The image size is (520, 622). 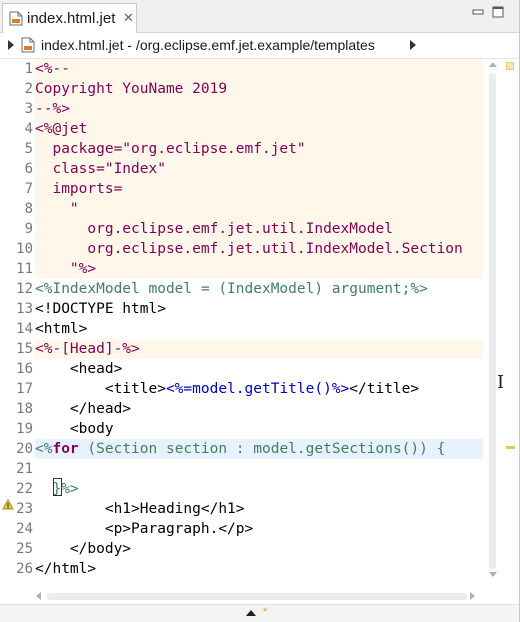 What do you see at coordinates (493, 574) in the screenshot?
I see `scroll-down-icon` at bounding box center [493, 574].